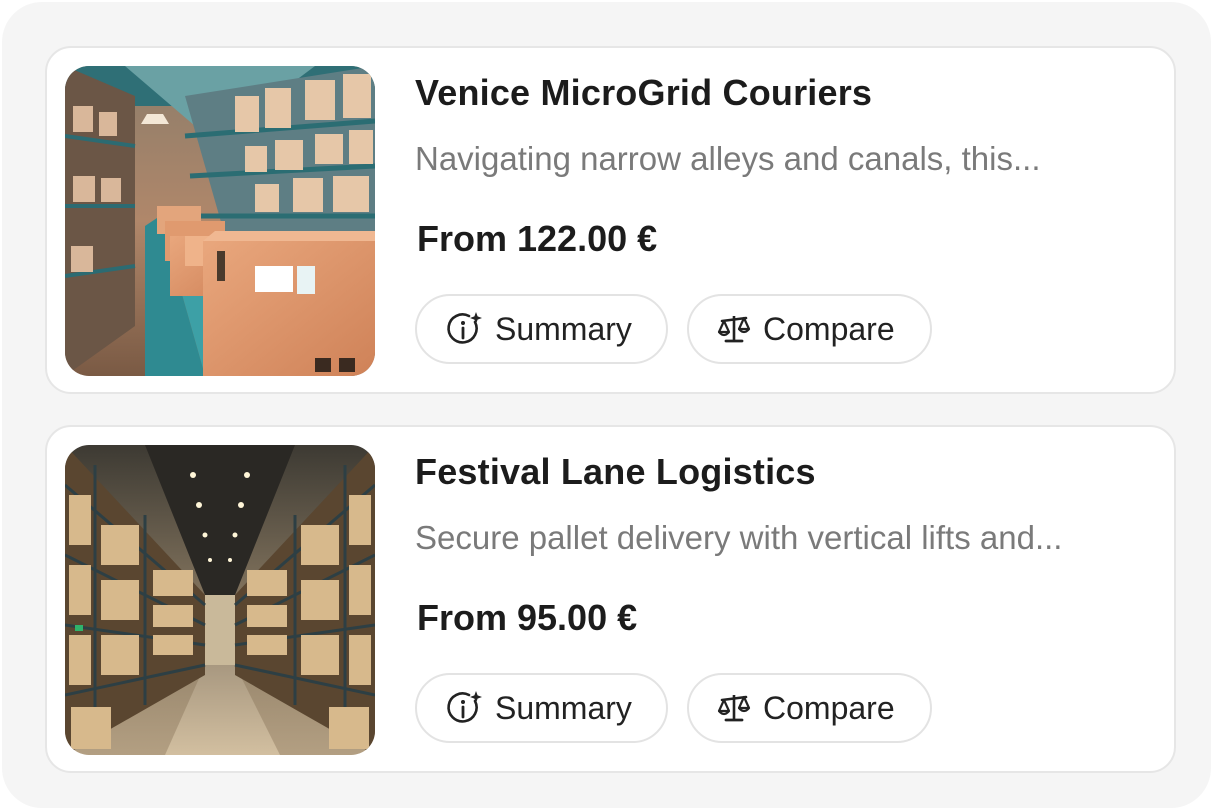 The image size is (1213, 810). Describe the element at coordinates (537, 238) in the screenshot. I see `listing-price: From 122.00 €` at that location.